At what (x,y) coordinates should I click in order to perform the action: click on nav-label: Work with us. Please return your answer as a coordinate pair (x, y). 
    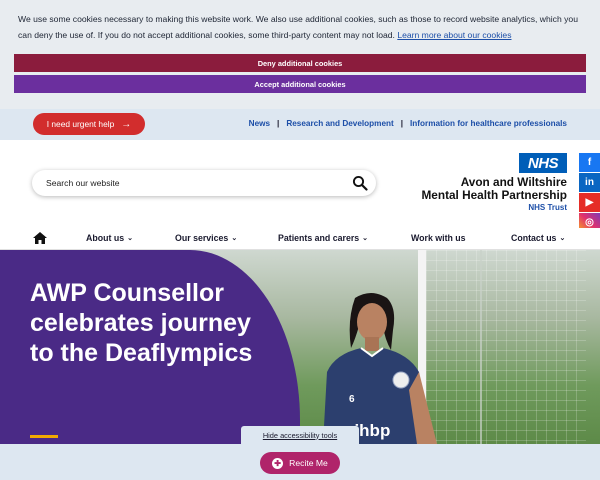
    Looking at the image, I should click on (438, 238).